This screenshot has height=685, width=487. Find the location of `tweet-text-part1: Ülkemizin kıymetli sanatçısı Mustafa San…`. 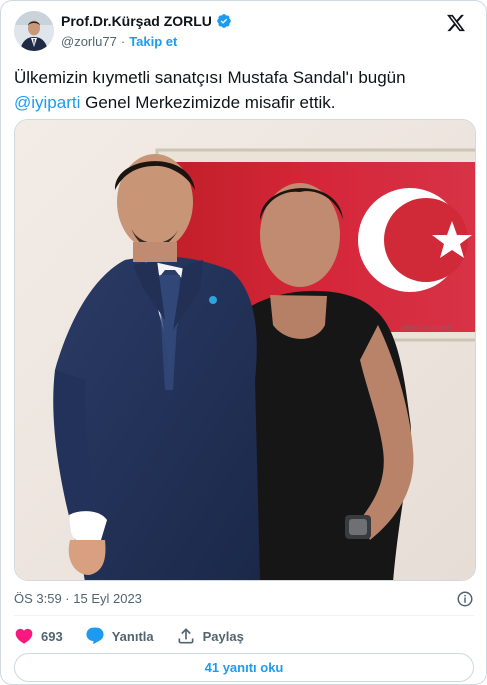

tweet-text-part1: Ülkemizin kıymetli sanatçısı Mustafa San… is located at coordinates (210, 77).